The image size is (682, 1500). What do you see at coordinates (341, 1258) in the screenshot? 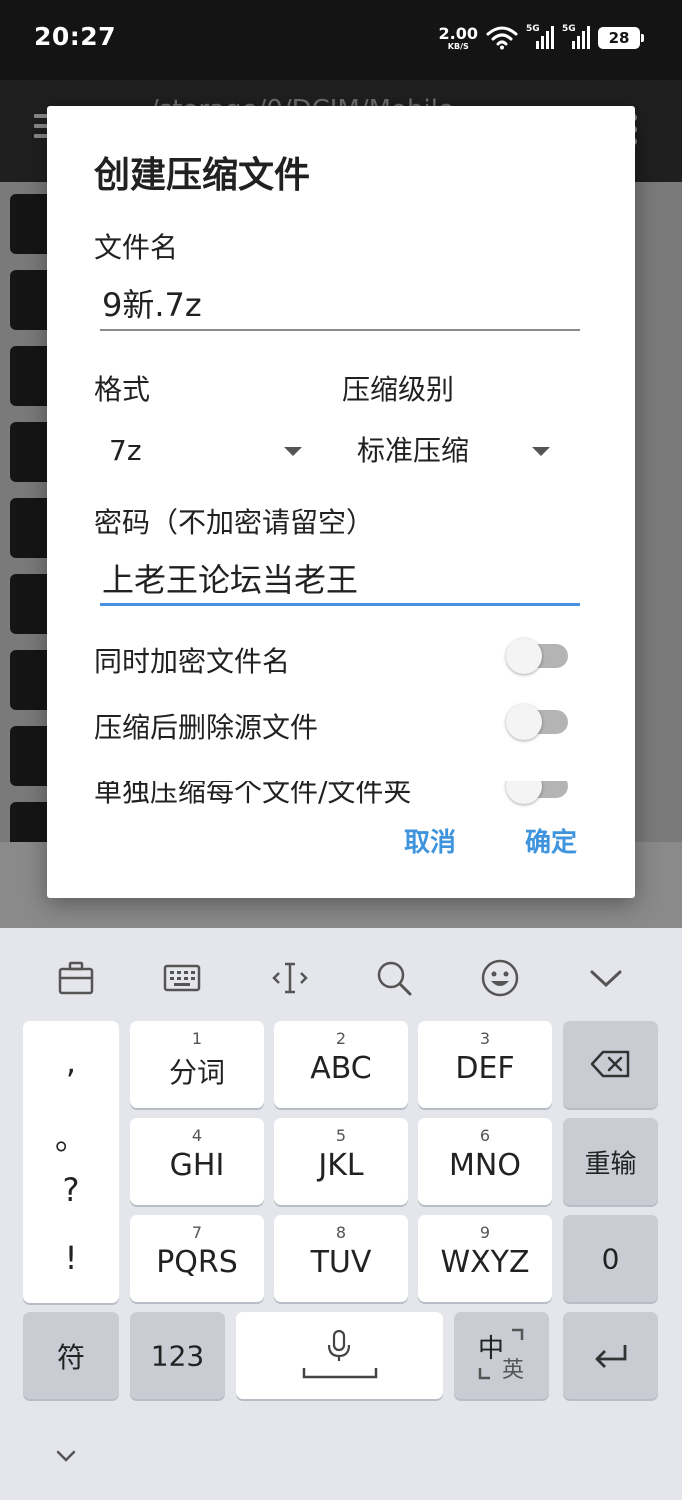
I see `key-8: 8 TUV` at bounding box center [341, 1258].